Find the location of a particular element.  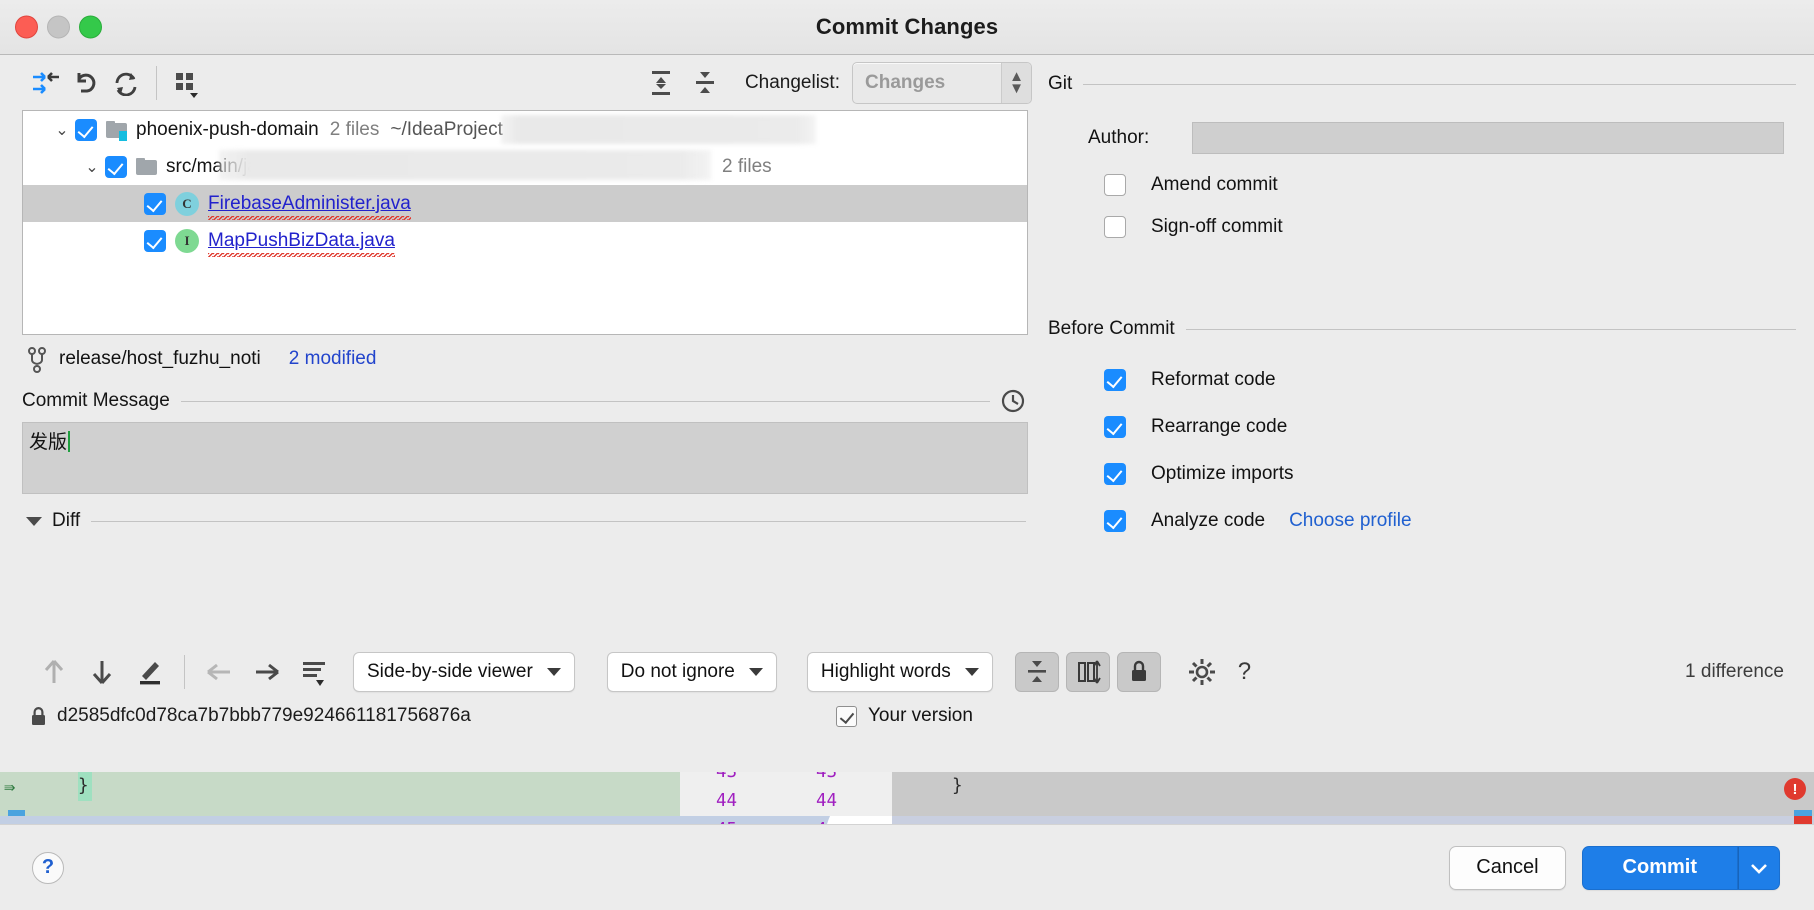

your-version-label: Your version is located at coordinates (920, 715).